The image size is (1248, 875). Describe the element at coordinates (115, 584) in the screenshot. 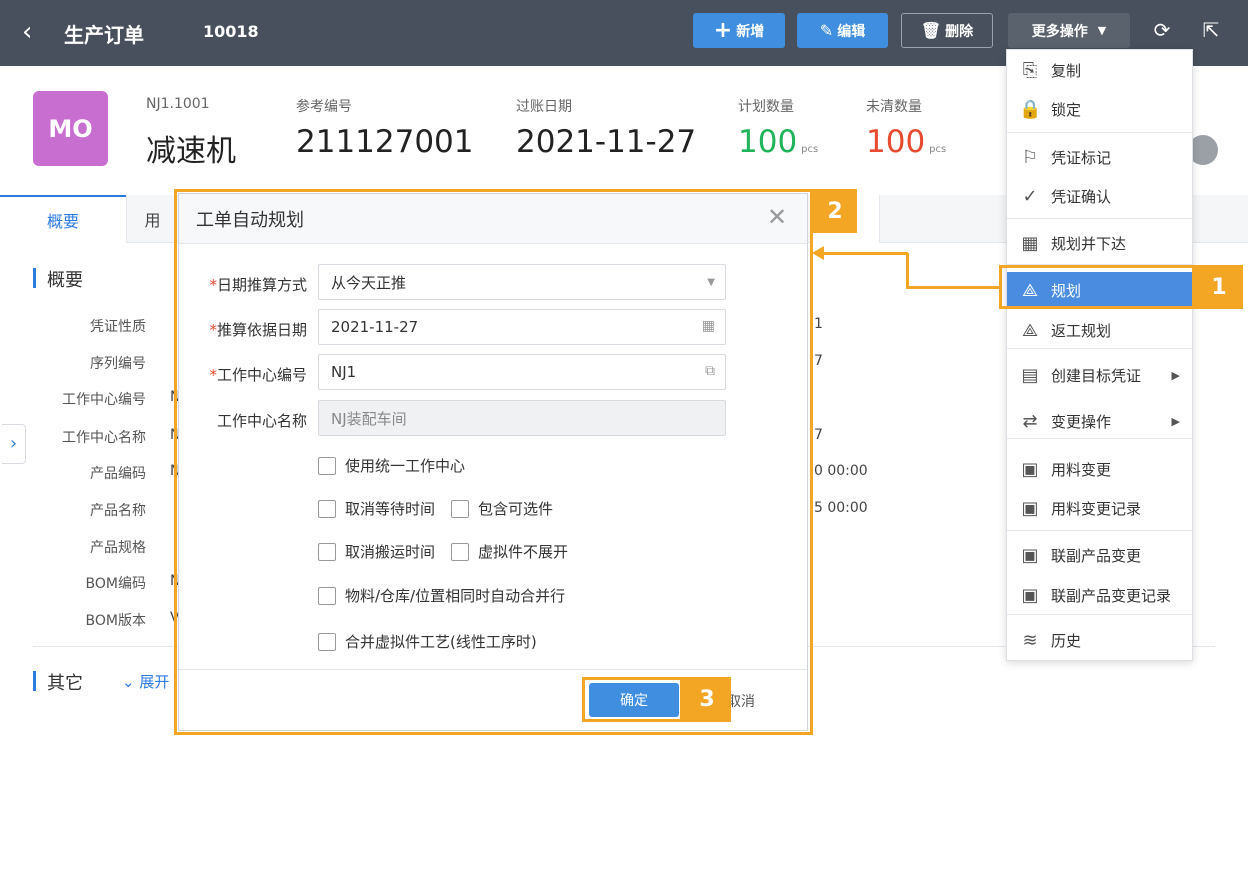

I see `field-label: BOM编码` at that location.